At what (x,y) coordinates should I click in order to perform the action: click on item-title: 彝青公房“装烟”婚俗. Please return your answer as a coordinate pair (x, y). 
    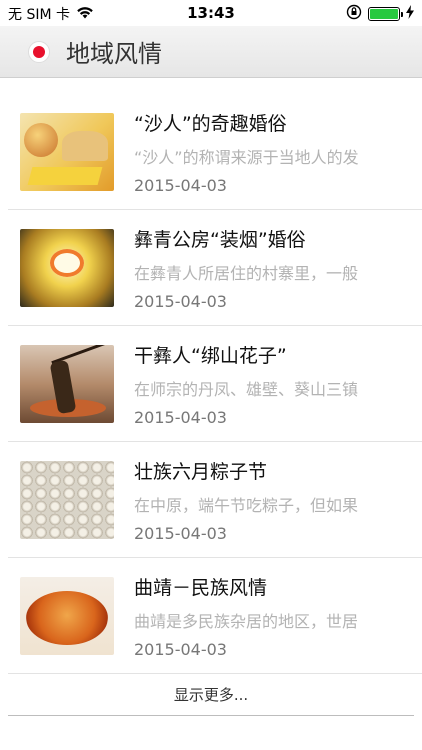
    Looking at the image, I should click on (220, 239).